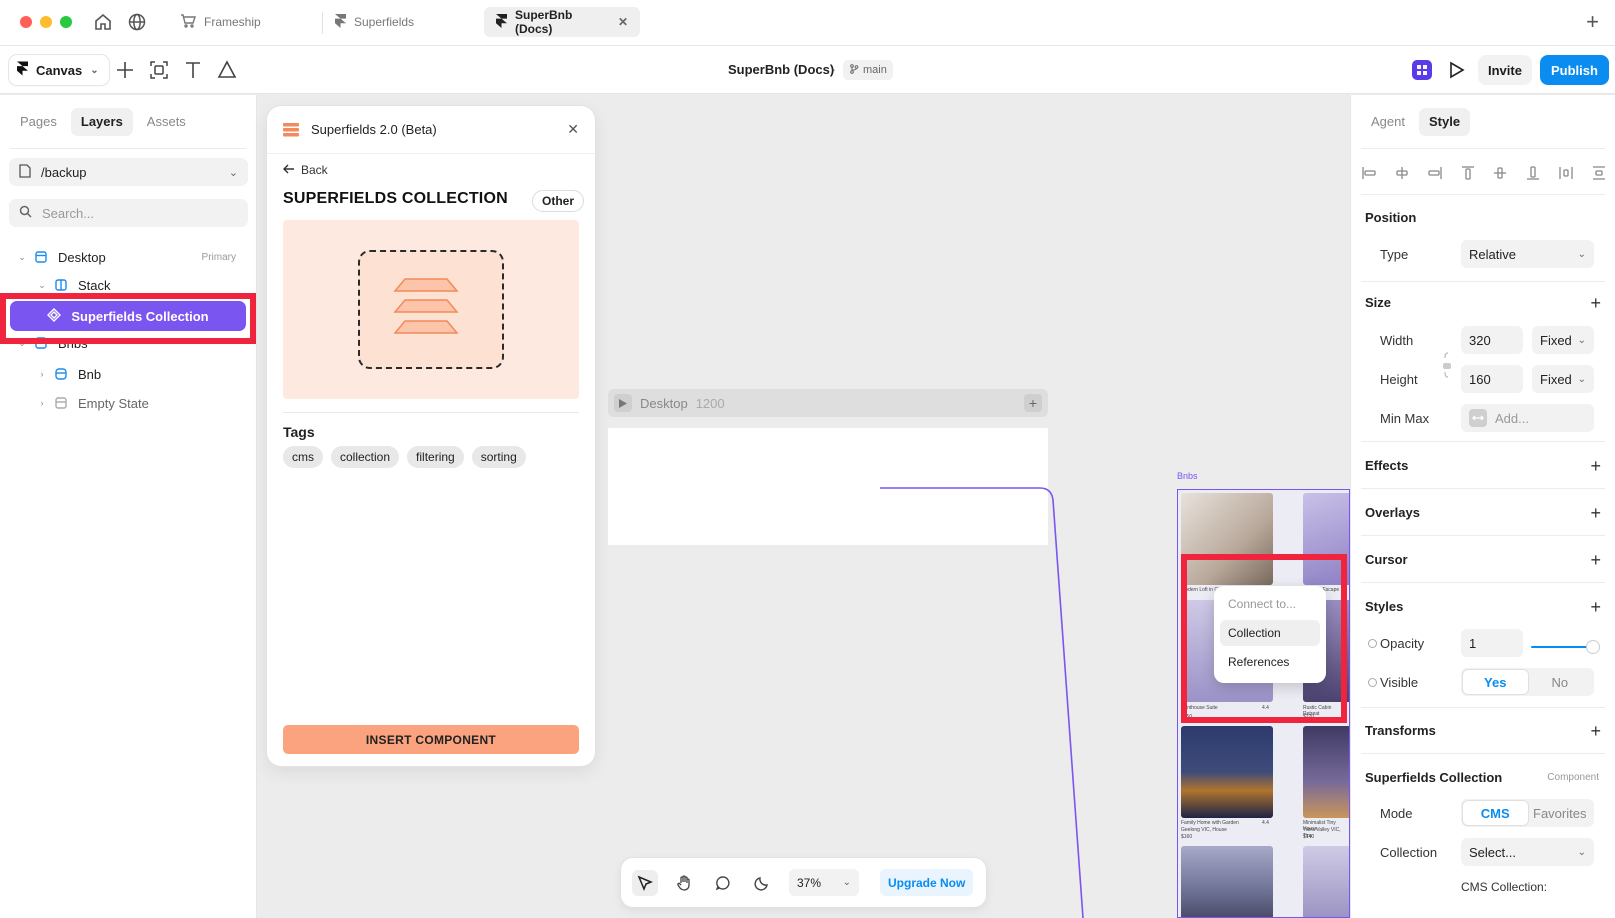  I want to click on height-mode-select: Fixed ⌄, so click(1563, 379).